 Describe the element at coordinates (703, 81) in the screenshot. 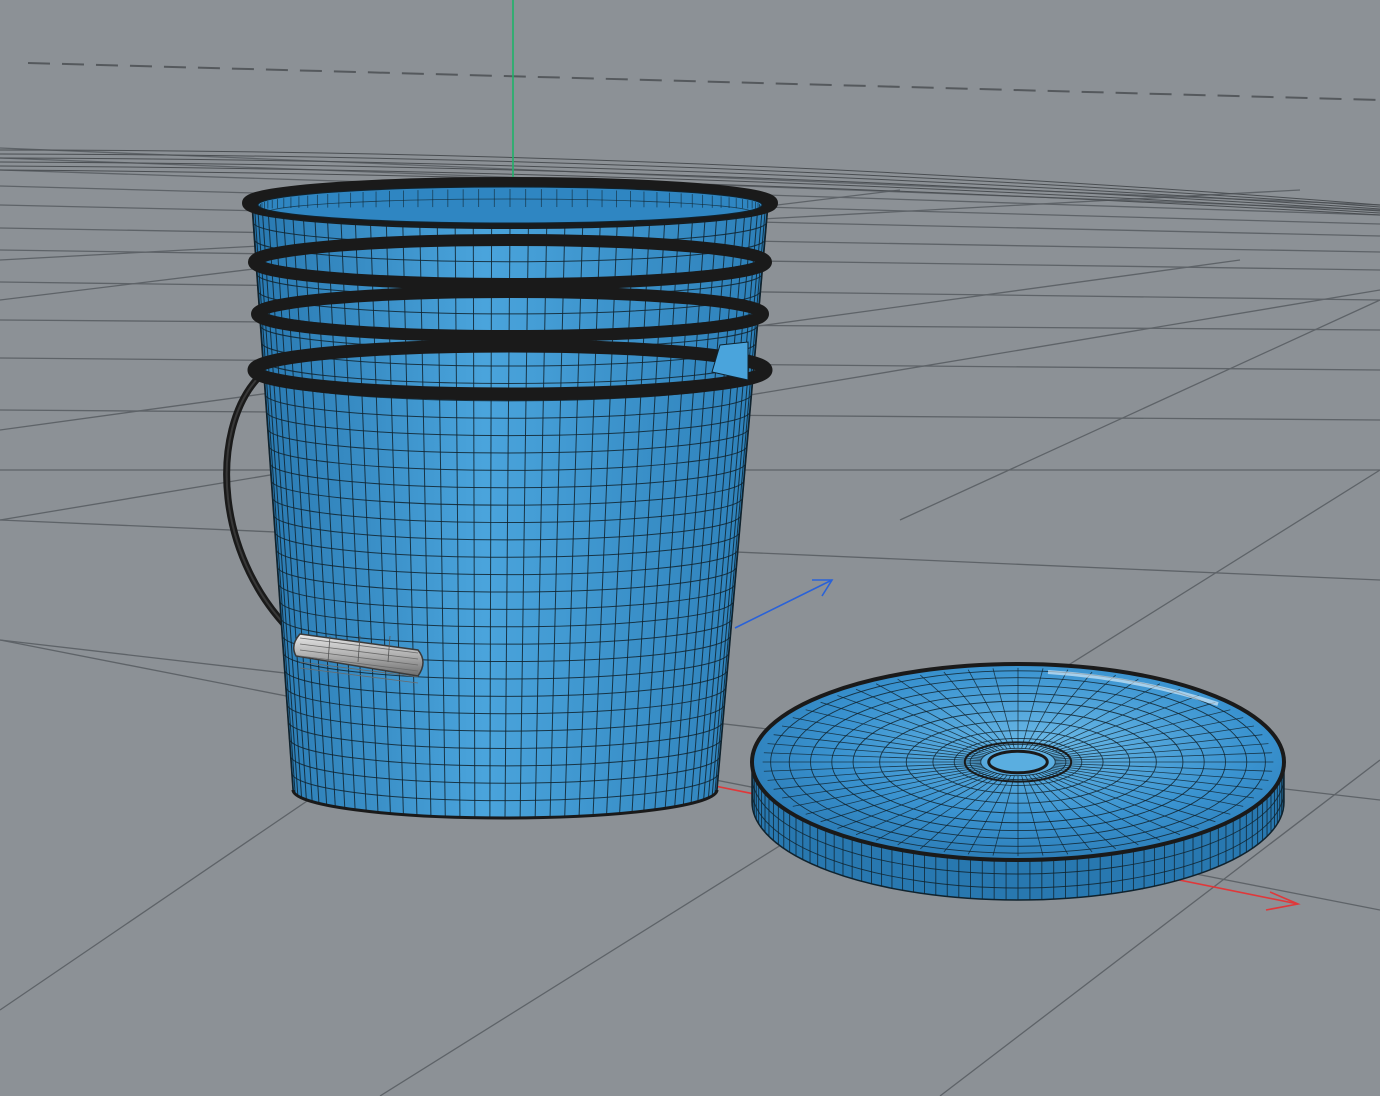

I see `horizon-line` at that location.